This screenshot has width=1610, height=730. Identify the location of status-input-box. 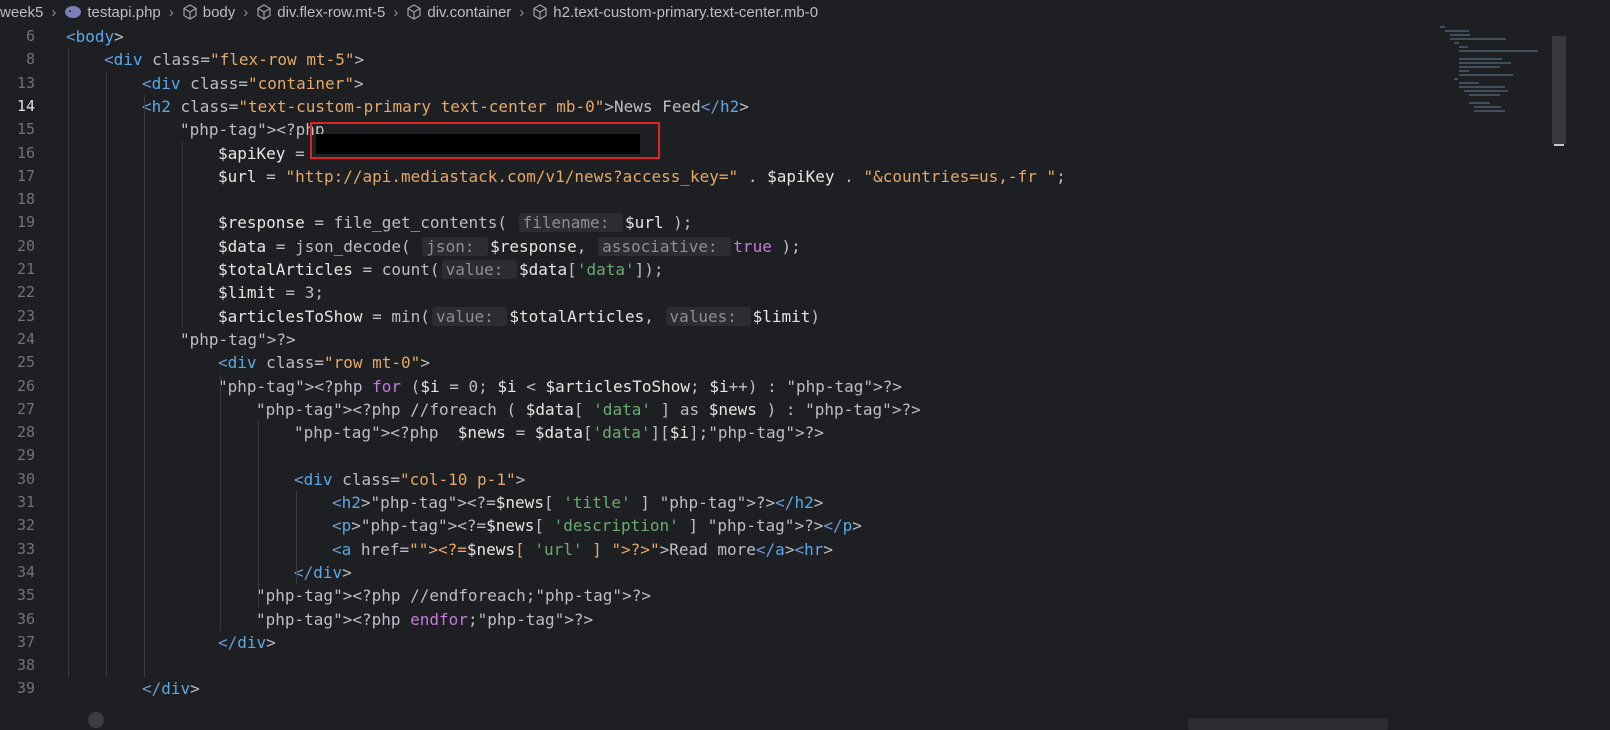
(1288, 724).